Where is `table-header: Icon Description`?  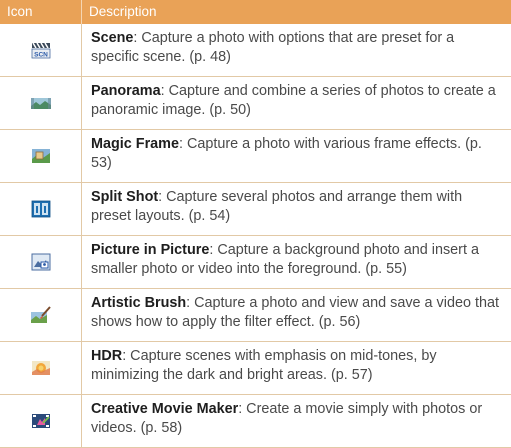 table-header: Icon Description is located at coordinates (255, 12).